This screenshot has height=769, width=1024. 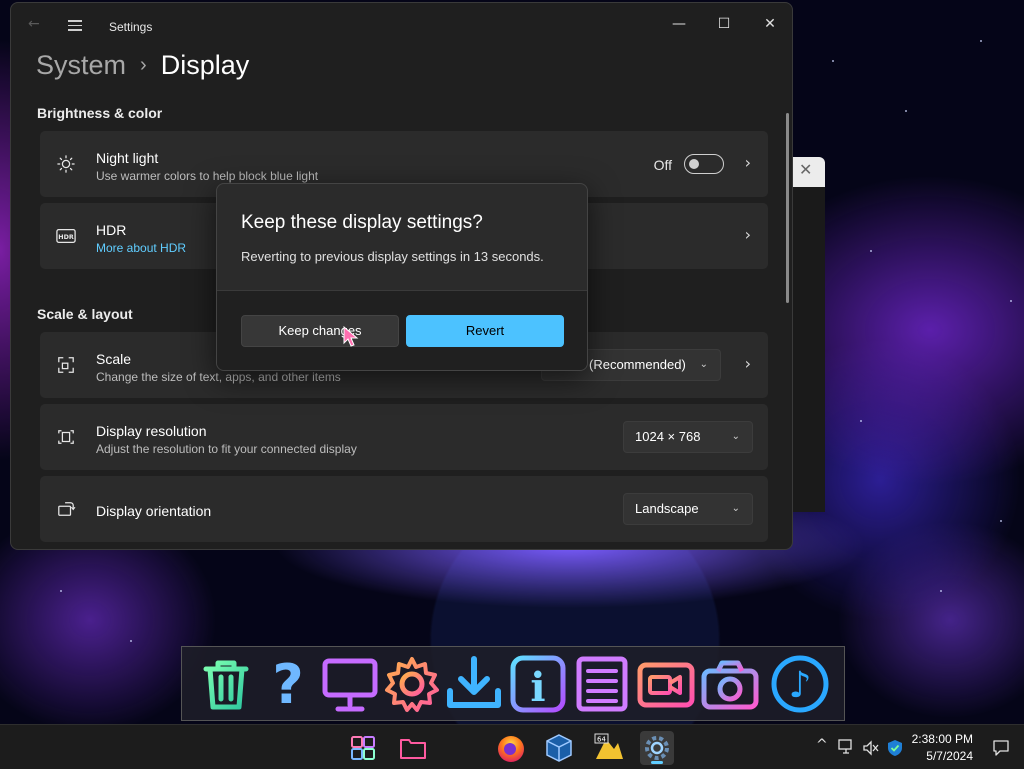 I want to click on close-button: ✕, so click(x=770, y=24).